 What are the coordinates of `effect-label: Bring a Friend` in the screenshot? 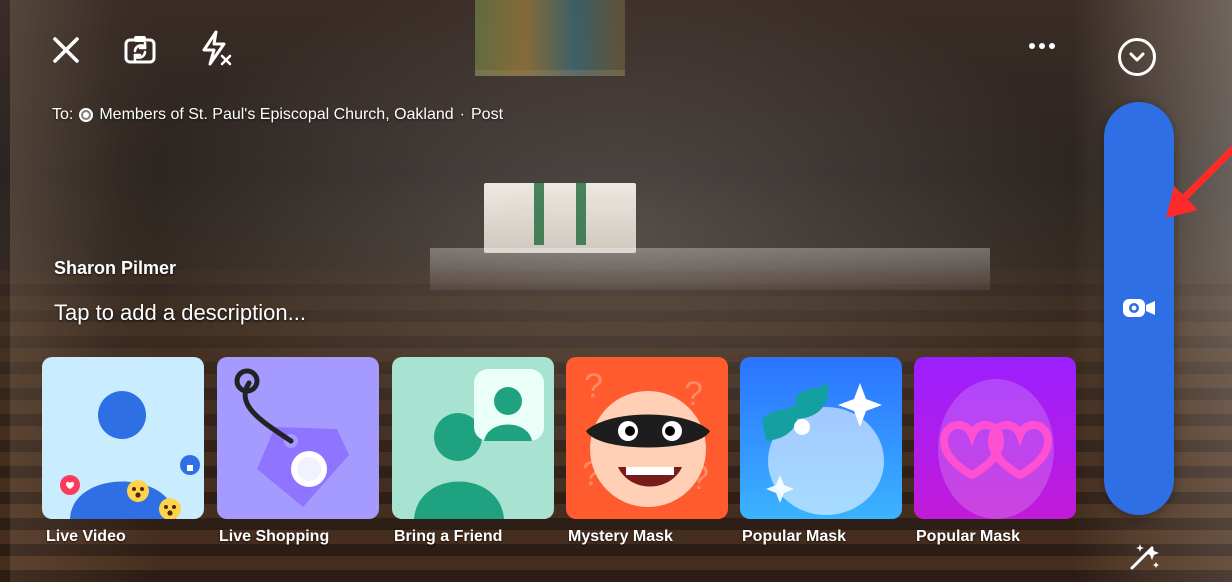 It's located at (448, 536).